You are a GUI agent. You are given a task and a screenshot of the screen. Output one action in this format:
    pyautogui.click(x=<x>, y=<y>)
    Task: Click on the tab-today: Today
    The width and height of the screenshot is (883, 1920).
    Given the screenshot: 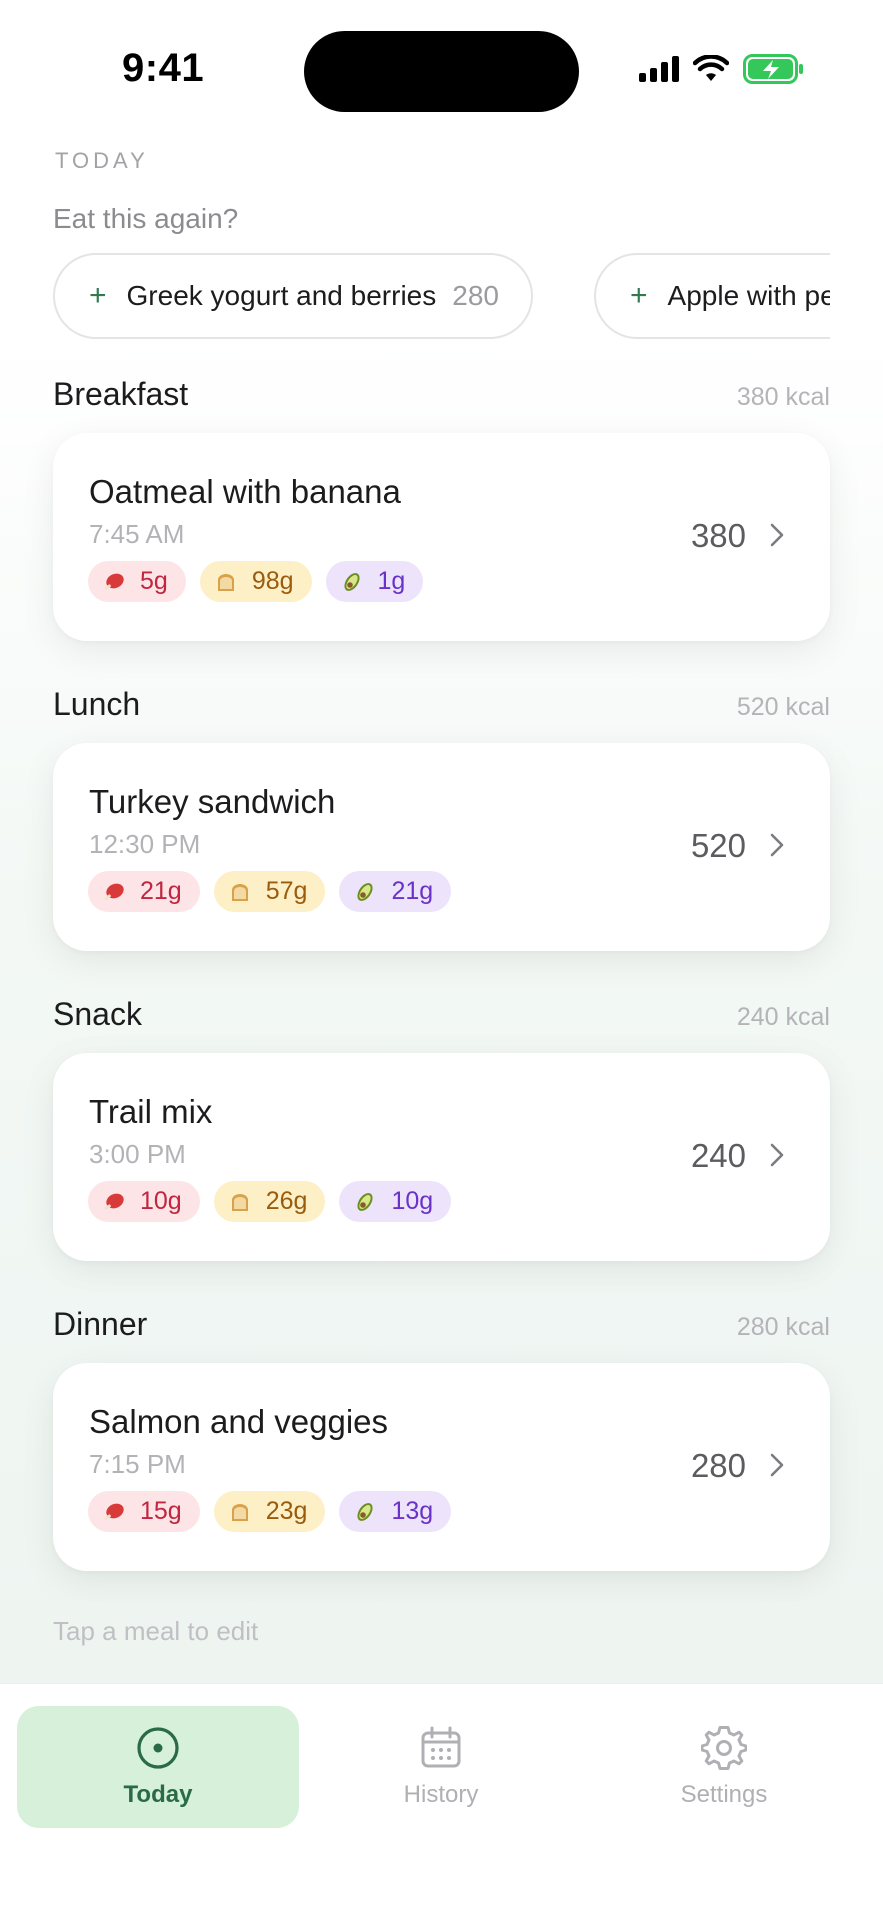 What is the action you would take?
    pyautogui.click(x=158, y=1767)
    